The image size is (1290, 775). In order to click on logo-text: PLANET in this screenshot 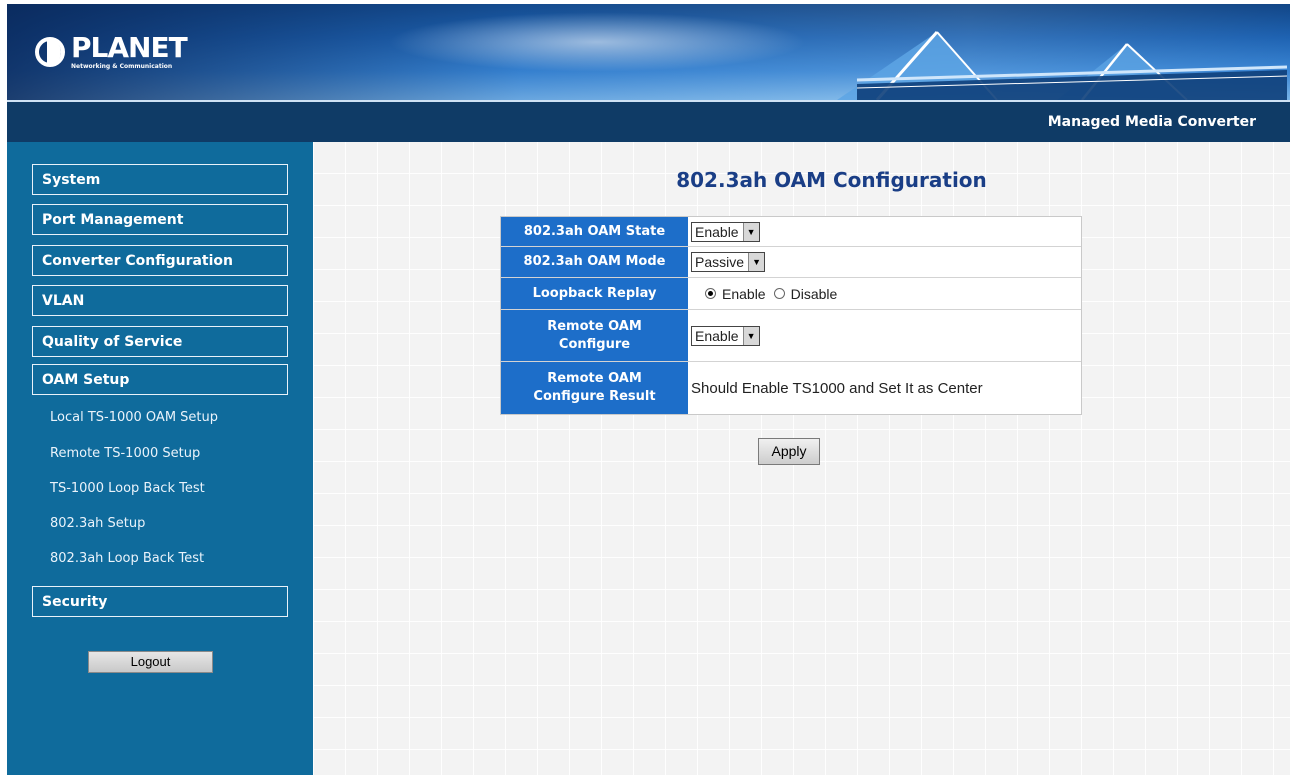, I will do `click(129, 47)`.